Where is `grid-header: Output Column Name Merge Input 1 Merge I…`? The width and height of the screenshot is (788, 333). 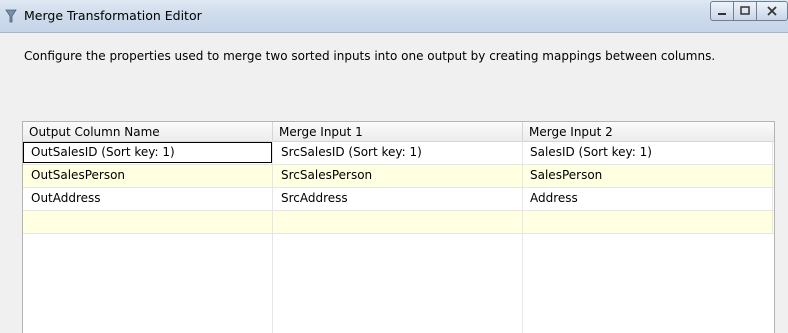 grid-header: Output Column Name Merge Input 1 Merge I… is located at coordinates (398, 132).